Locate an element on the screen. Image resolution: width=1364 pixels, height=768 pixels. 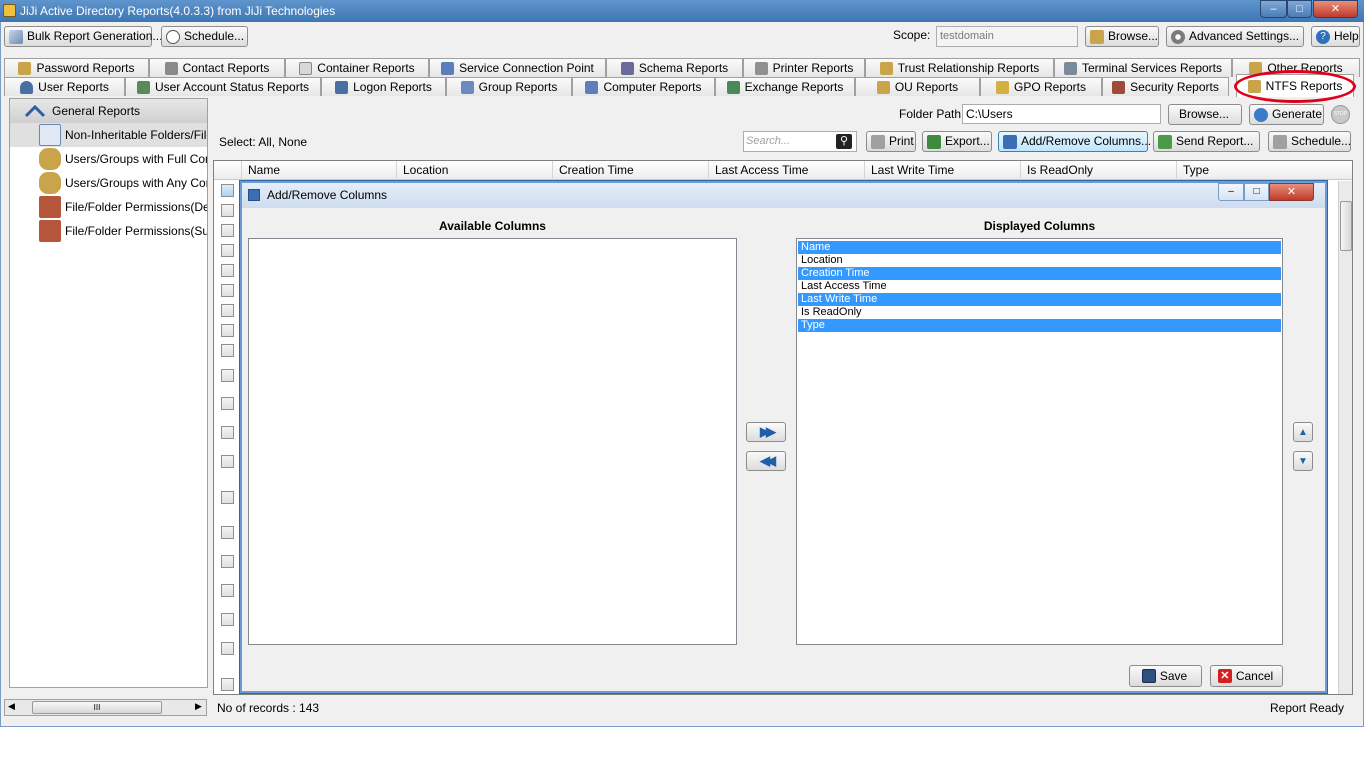
tab-terminal-services-reports: Terminal Services Reports is located at coordinates (1143, 67).